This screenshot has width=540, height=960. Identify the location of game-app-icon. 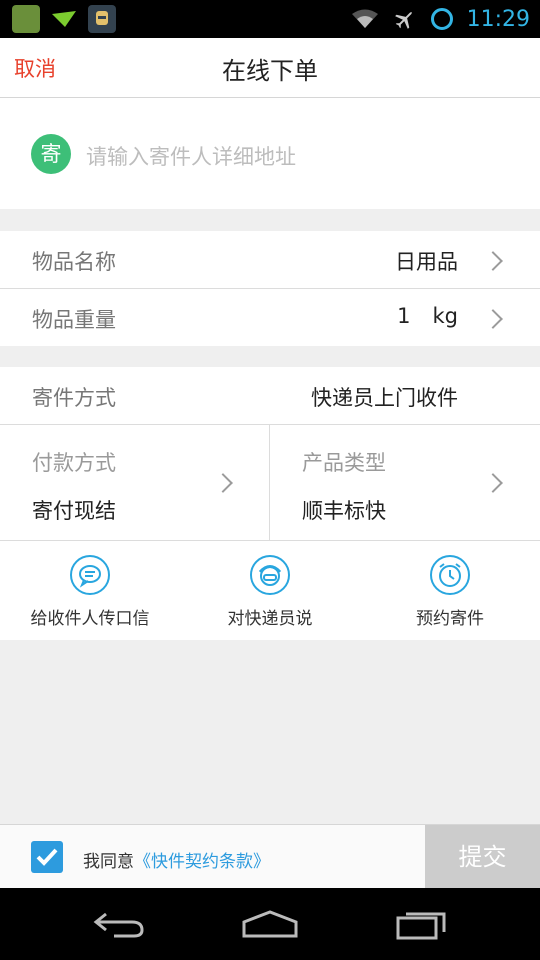
(26, 19).